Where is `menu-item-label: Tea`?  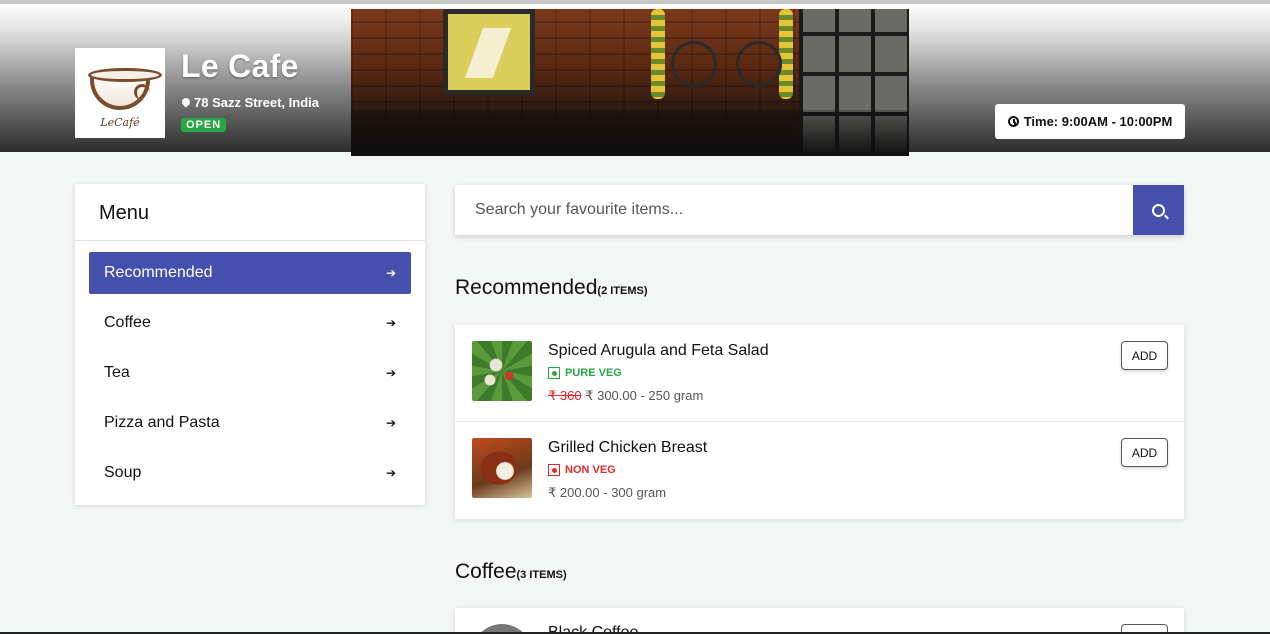 menu-item-label: Tea is located at coordinates (117, 372).